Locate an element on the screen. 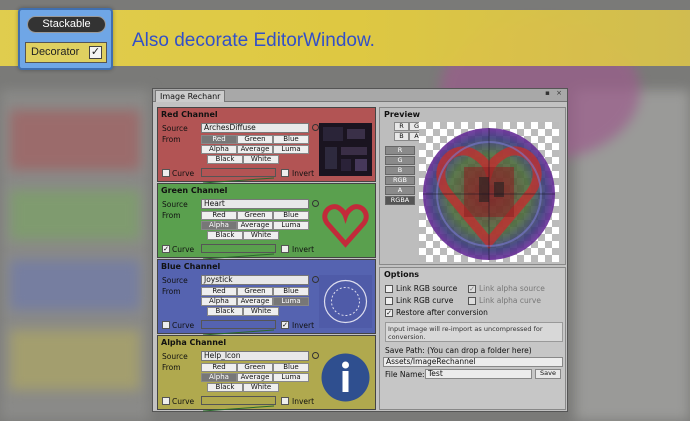  blue-from-average-button: Average is located at coordinates (255, 301).